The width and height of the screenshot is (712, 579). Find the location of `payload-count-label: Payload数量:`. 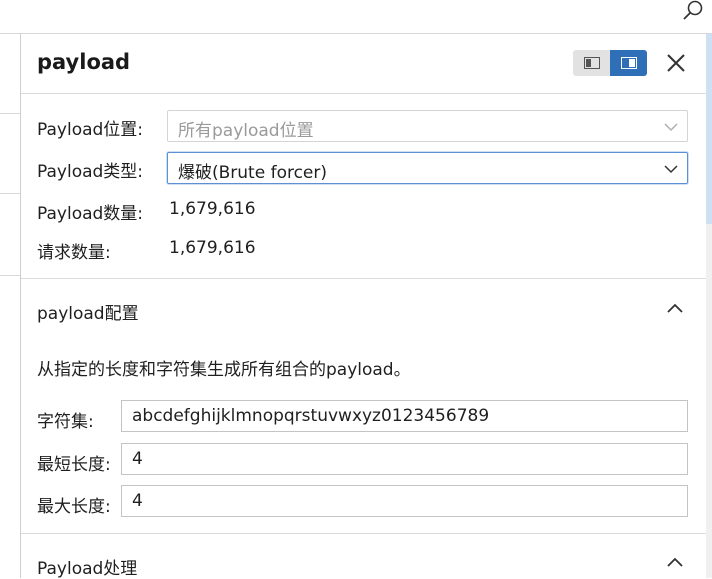

payload-count-label: Payload数量: is located at coordinates (90, 214).